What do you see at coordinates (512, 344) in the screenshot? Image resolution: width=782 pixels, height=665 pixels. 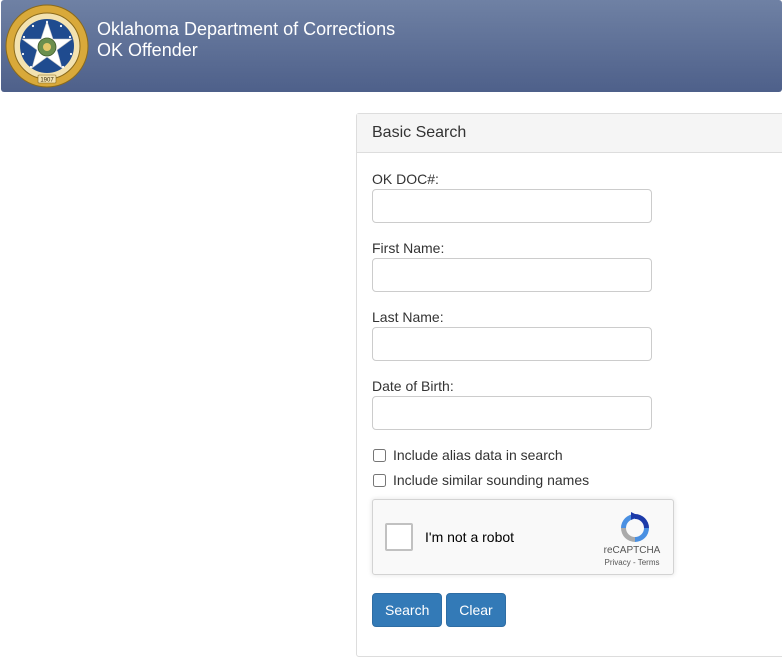 I see `last-name-input` at bounding box center [512, 344].